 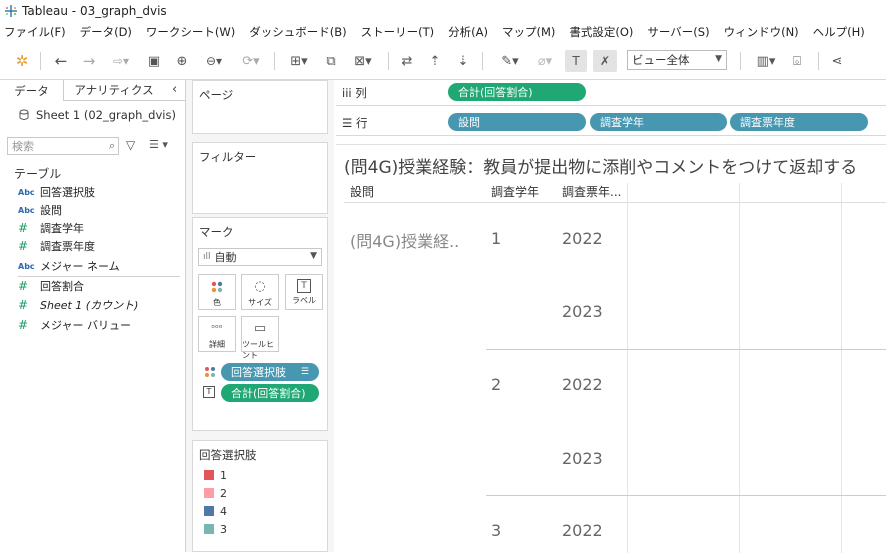 I want to click on field-item: Abc メジャー ネーム, so click(x=69, y=266).